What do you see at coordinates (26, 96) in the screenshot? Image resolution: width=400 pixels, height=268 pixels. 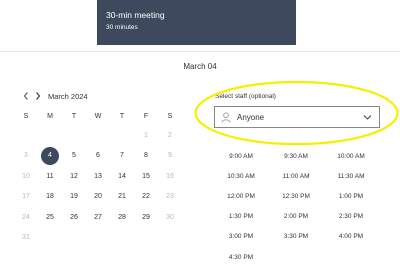 I see `previous-month-chevron-icon` at bounding box center [26, 96].